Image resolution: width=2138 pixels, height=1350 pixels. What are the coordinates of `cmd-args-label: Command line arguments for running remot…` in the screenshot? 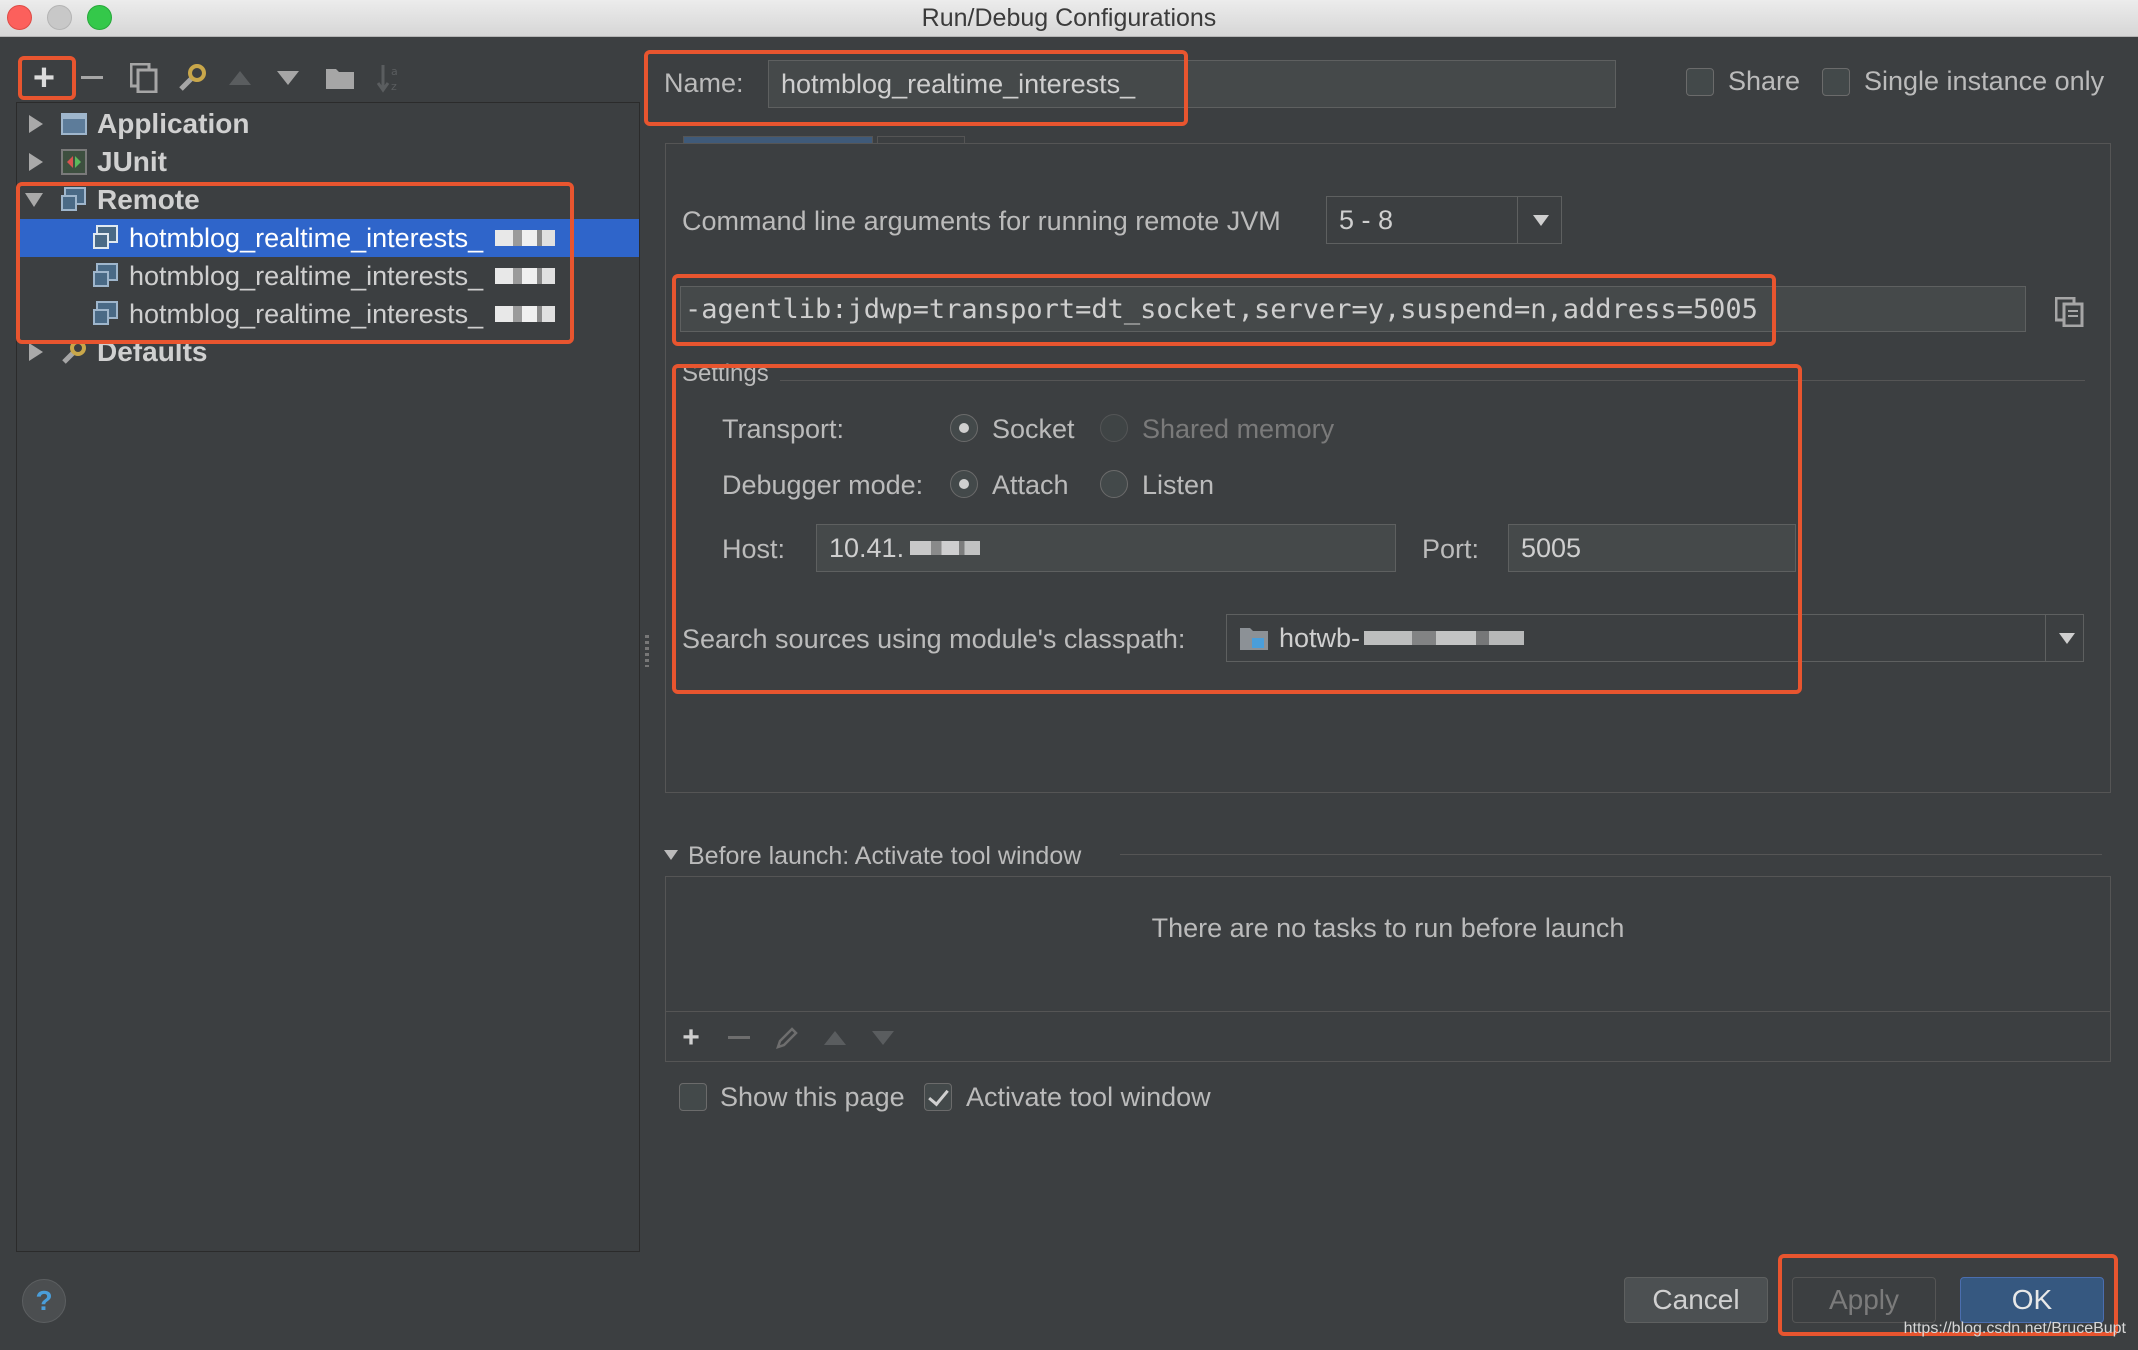 It's located at (981, 221).